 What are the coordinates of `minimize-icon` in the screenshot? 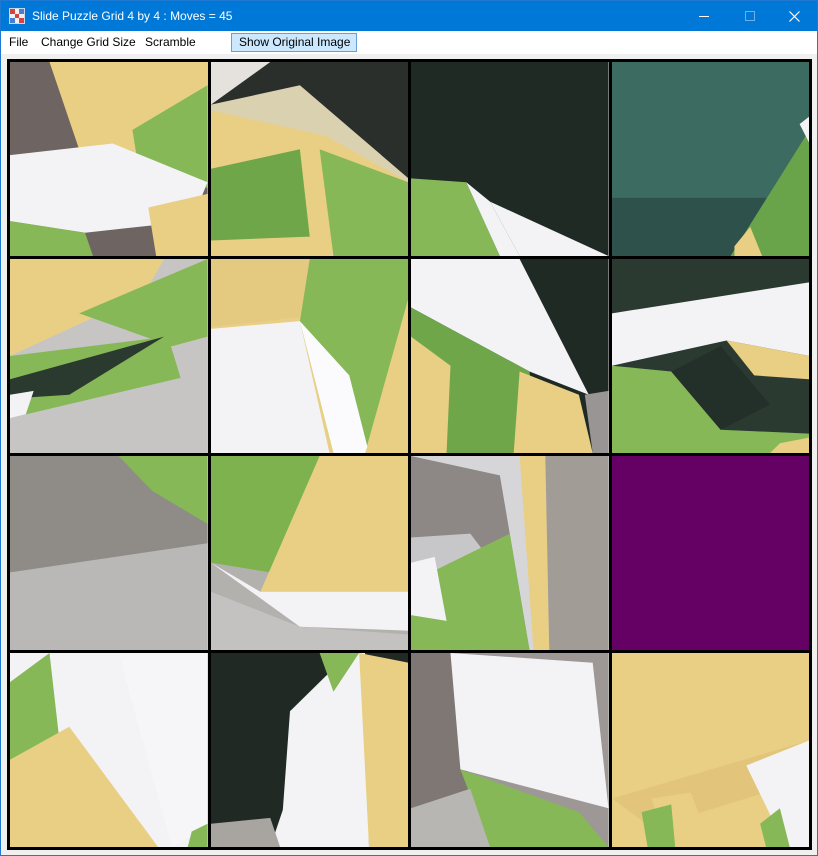 It's located at (704, 16).